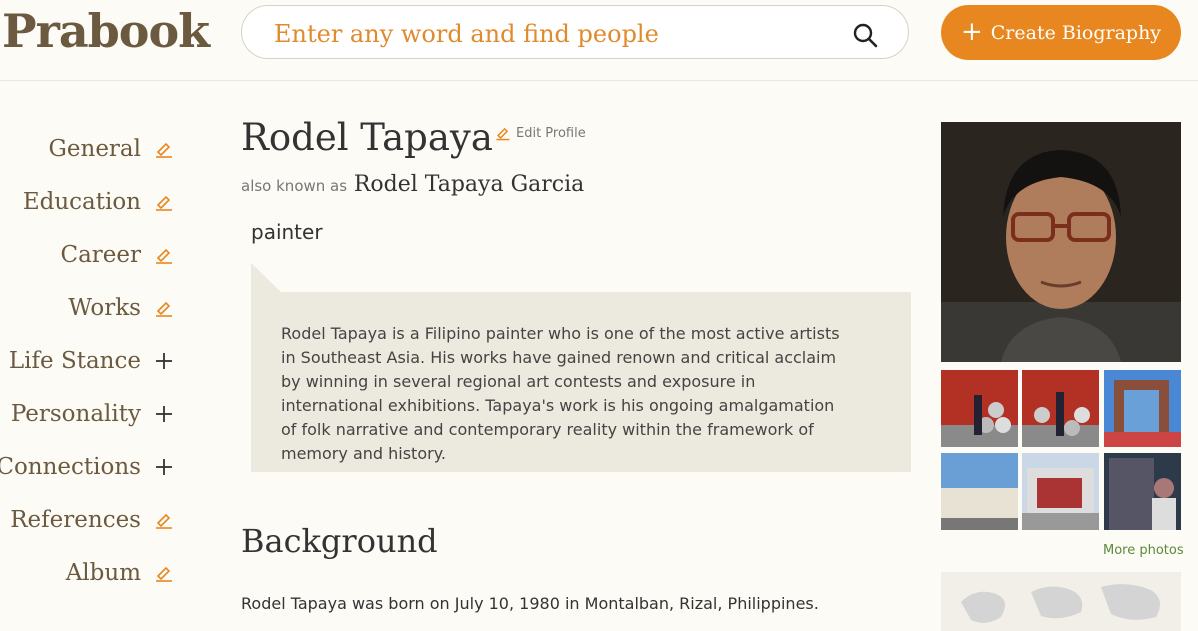  Describe the element at coordinates (971, 31) in the screenshot. I see `plus-icon: +` at that location.